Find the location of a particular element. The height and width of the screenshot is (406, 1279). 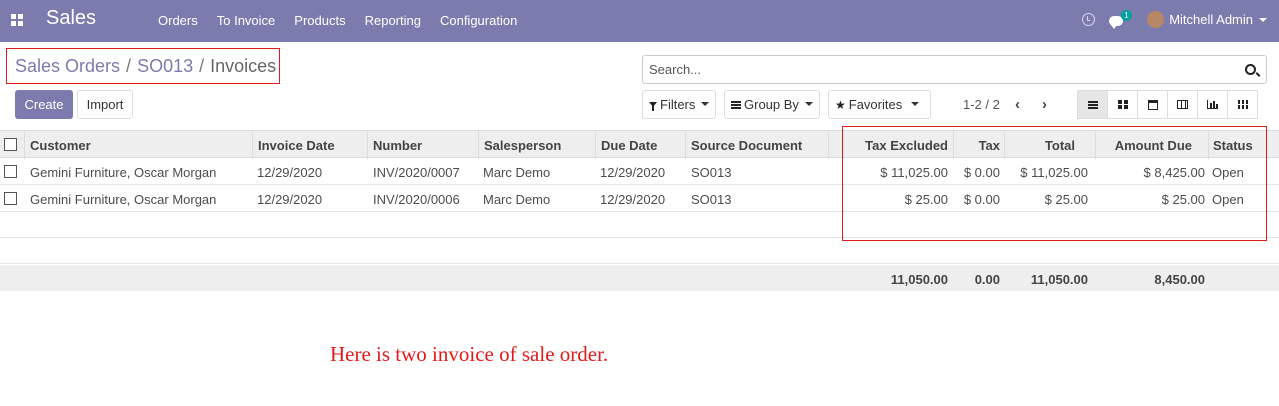

import-button: Import is located at coordinates (105, 104).